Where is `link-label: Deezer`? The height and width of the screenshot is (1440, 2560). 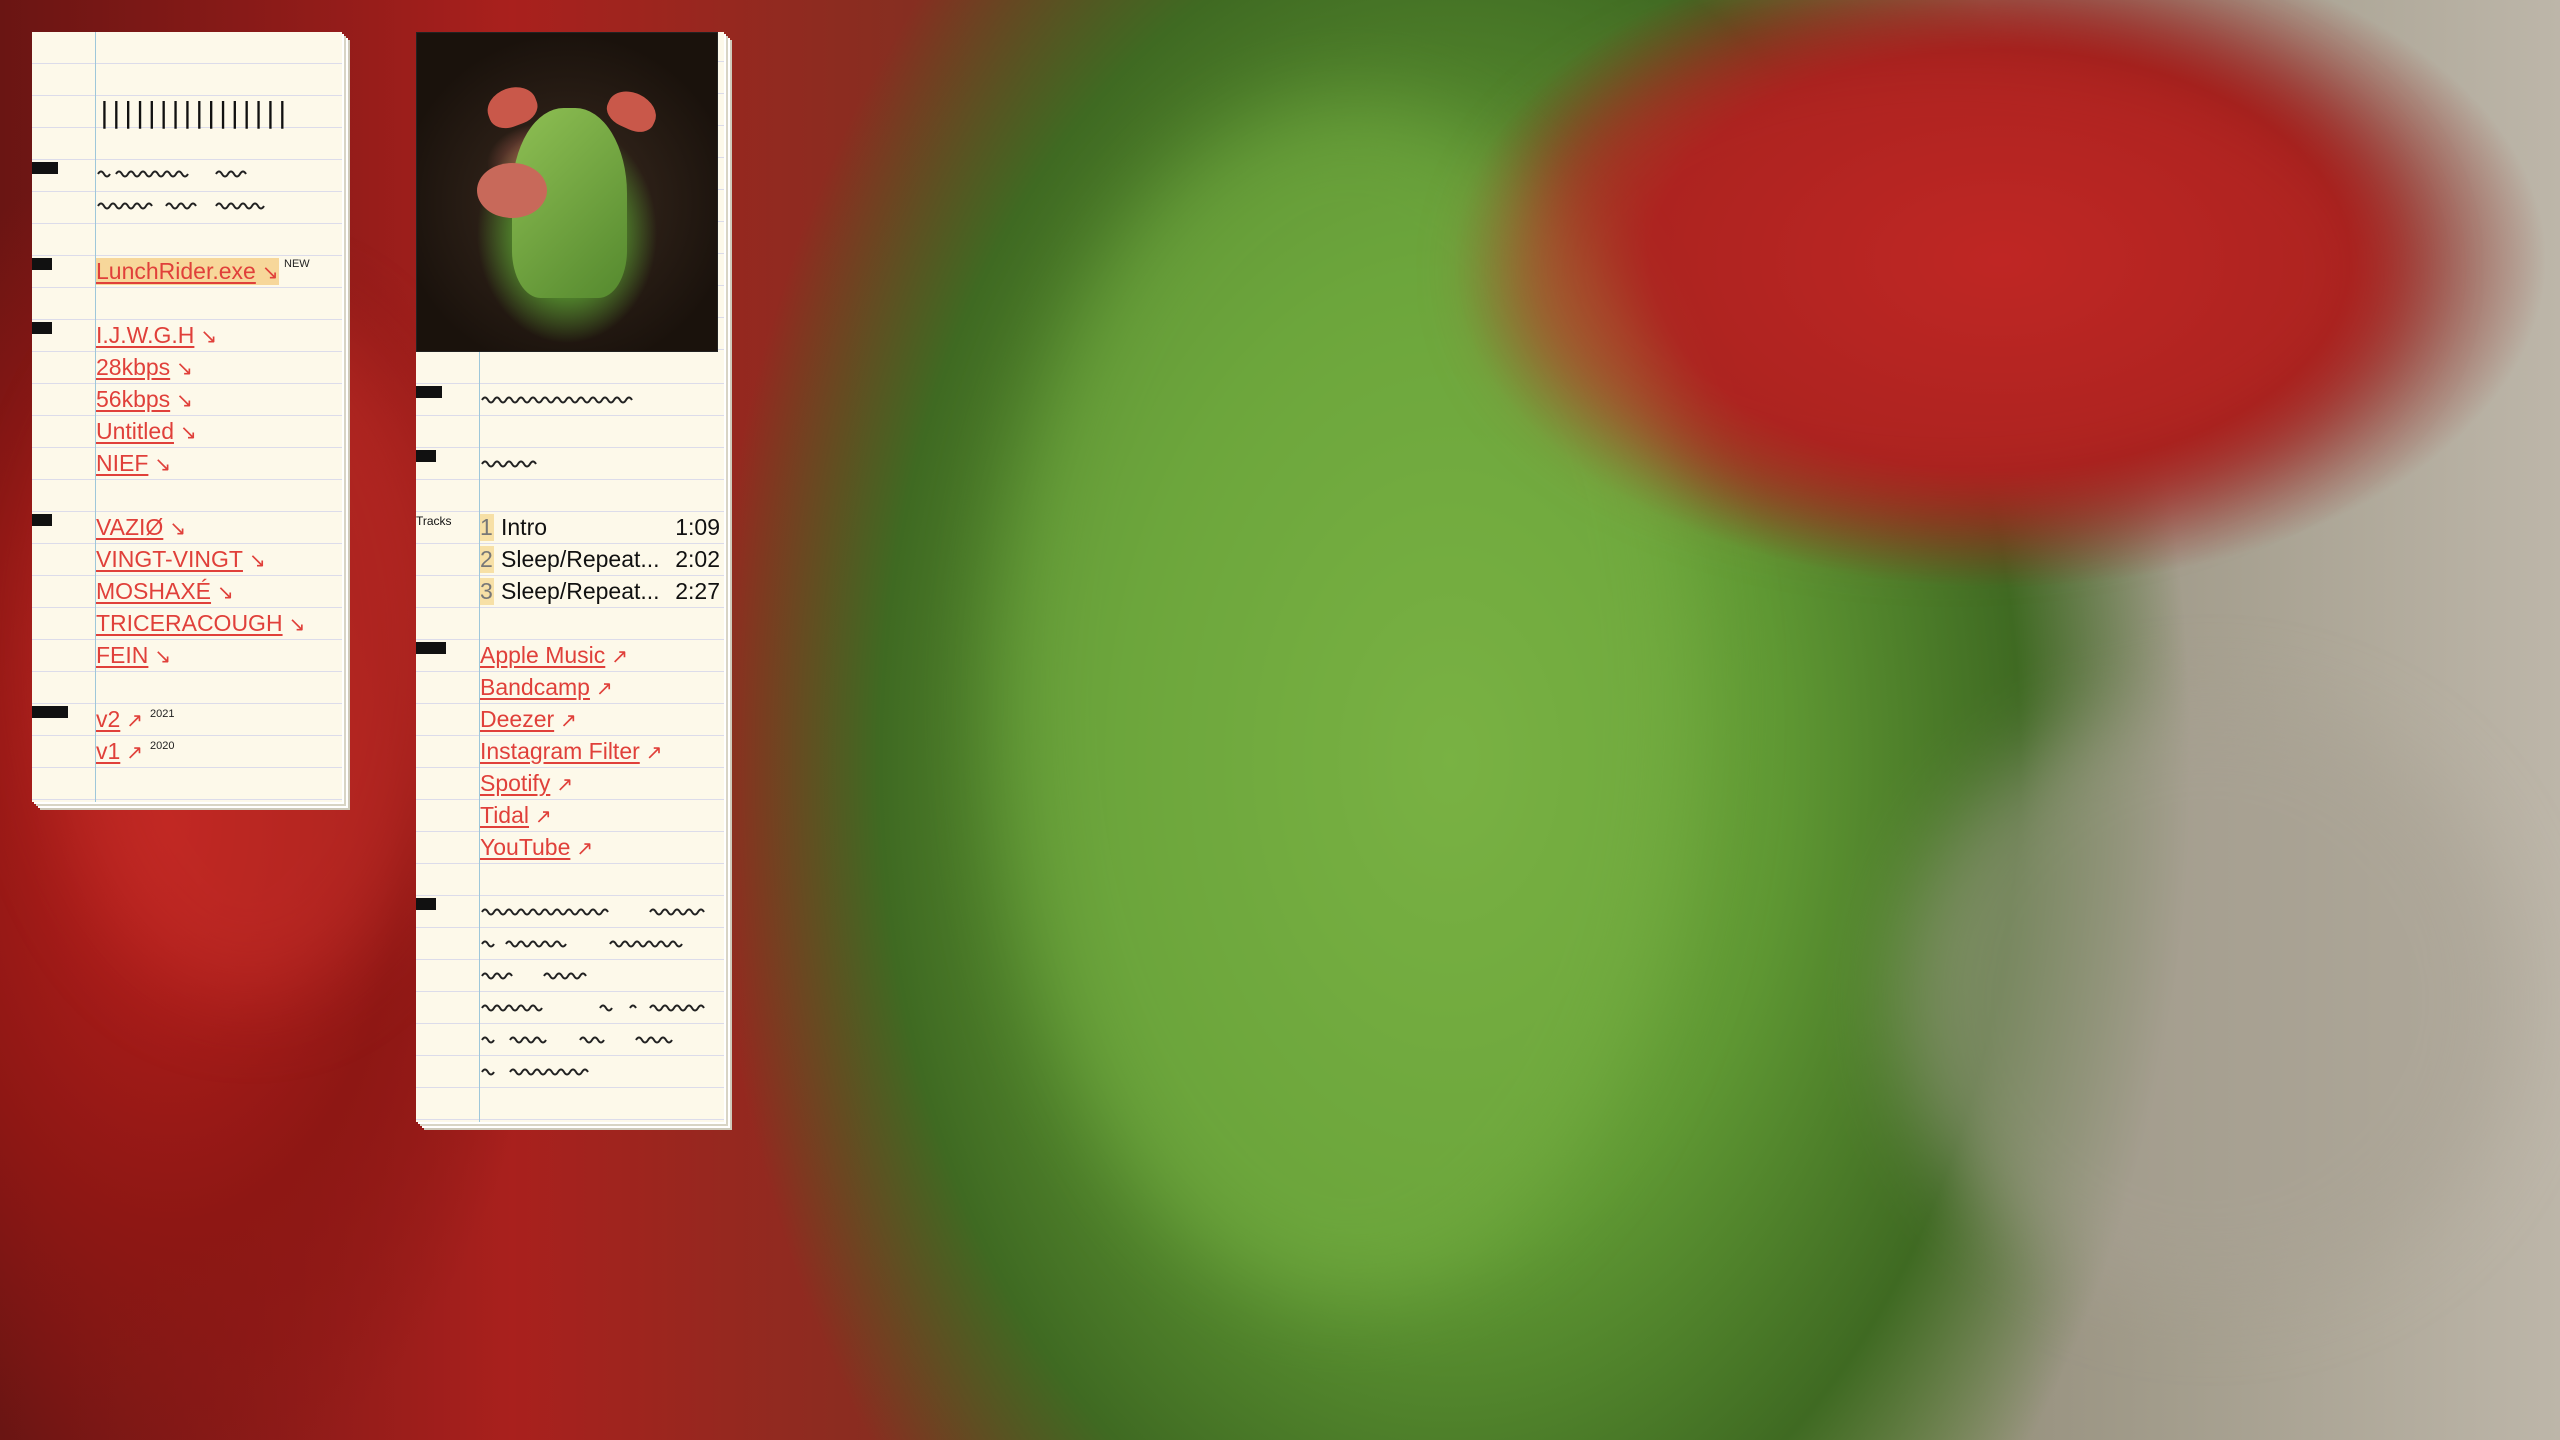 link-label: Deezer is located at coordinates (517, 719).